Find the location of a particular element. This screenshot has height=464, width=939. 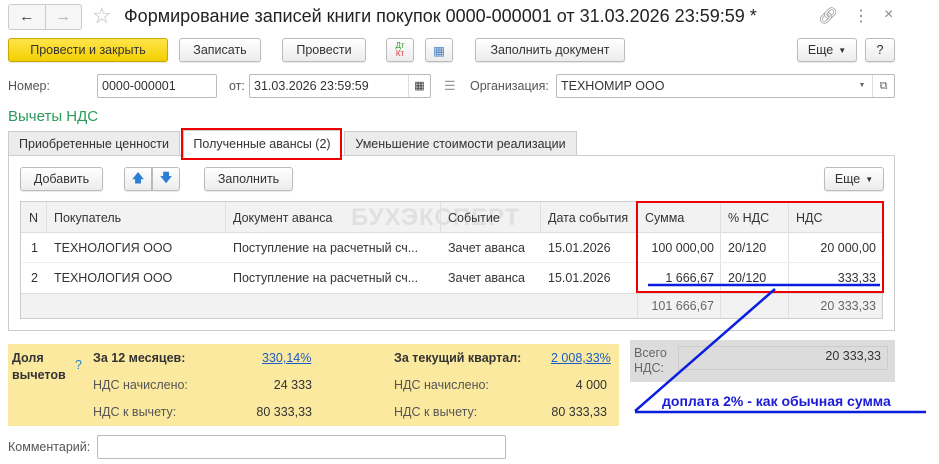

annotation-text: доплата 2% - как обычная сумма is located at coordinates (776, 401).